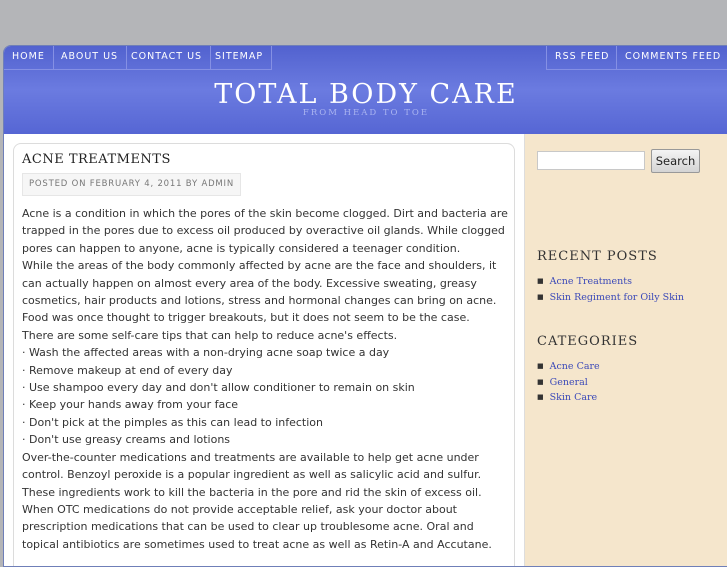 This screenshot has width=727, height=567. What do you see at coordinates (90, 58) in the screenshot?
I see `nav-about-us: ABOUT US` at bounding box center [90, 58].